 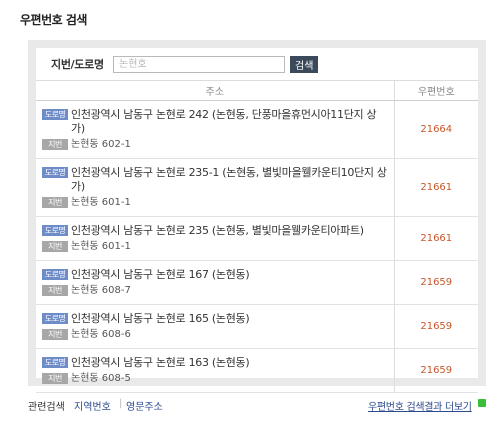 I want to click on road-address: 인천광역시 남동구 논현로 235 (논현동, 별빛마을웰카운티아파트), so click(x=217, y=231).